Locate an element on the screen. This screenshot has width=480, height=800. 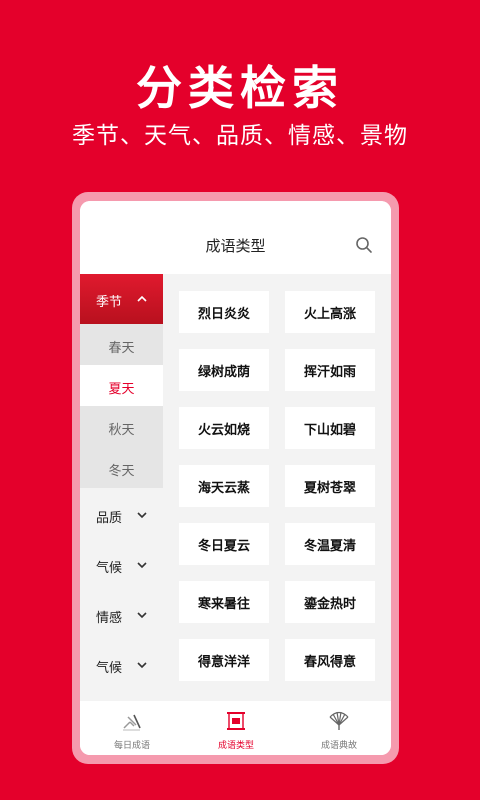
tab-daily-idiom: 每日成语 is located at coordinates (132, 728).